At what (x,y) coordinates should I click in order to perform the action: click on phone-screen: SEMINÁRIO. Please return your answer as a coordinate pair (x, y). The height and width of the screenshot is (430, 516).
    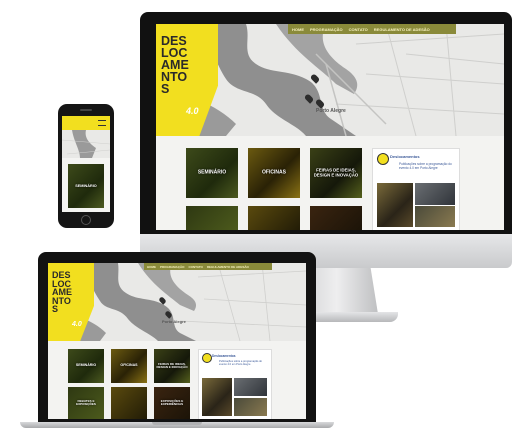
    Looking at the image, I should click on (86, 164).